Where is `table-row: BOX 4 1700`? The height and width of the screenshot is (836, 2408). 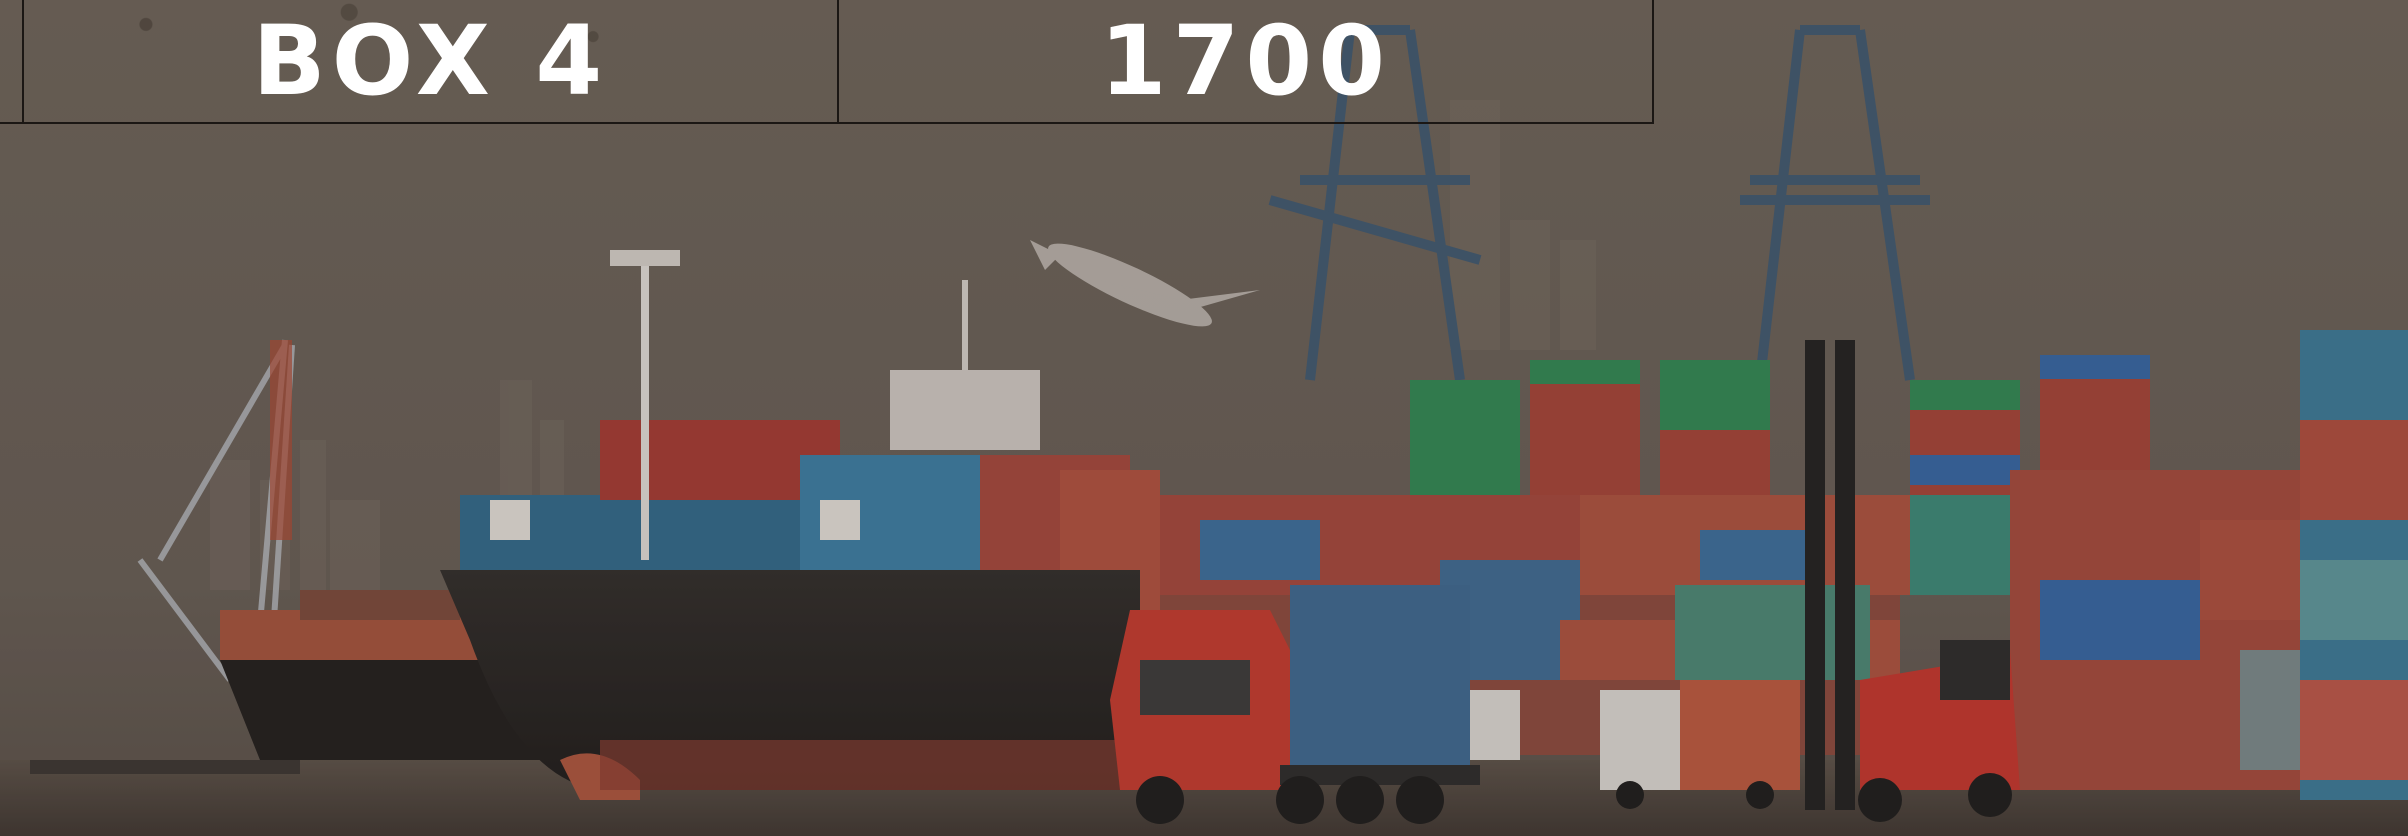
table-row: BOX 4 1700 is located at coordinates (827, 62).